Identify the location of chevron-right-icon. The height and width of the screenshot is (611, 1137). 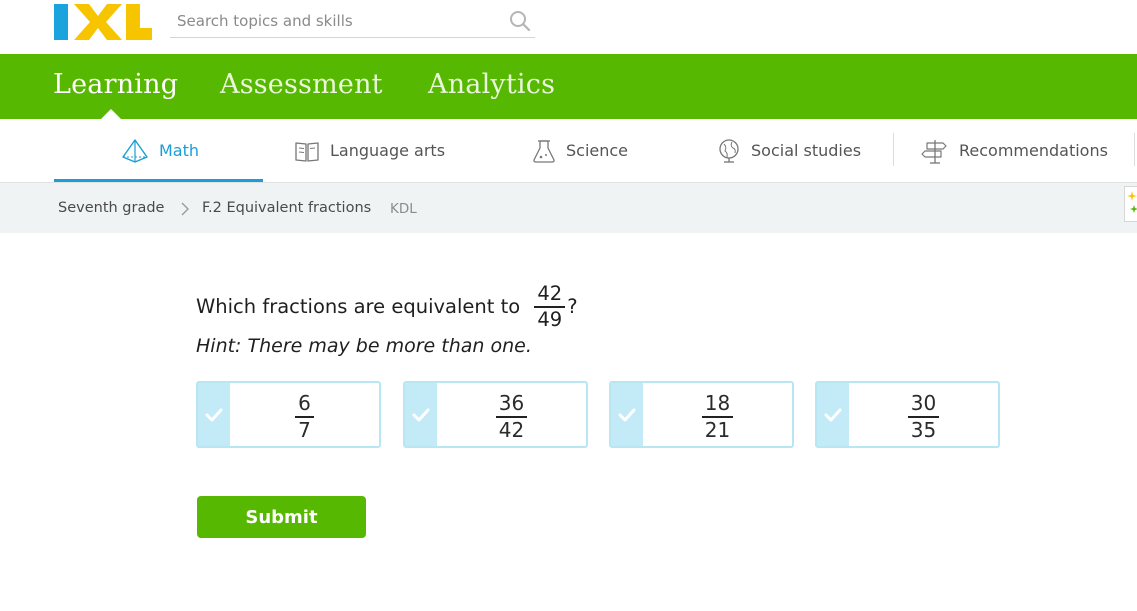
(185, 209).